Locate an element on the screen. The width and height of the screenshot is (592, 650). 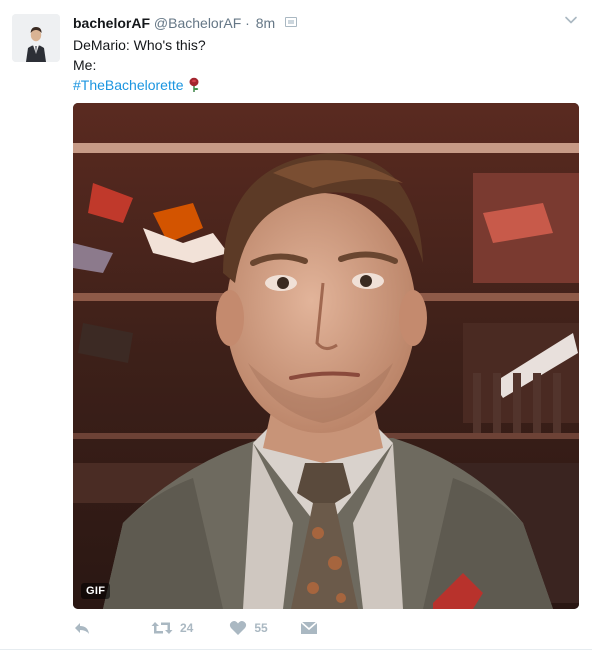
tweet-line-1: DeMario: Who's this? is located at coordinates (139, 45).